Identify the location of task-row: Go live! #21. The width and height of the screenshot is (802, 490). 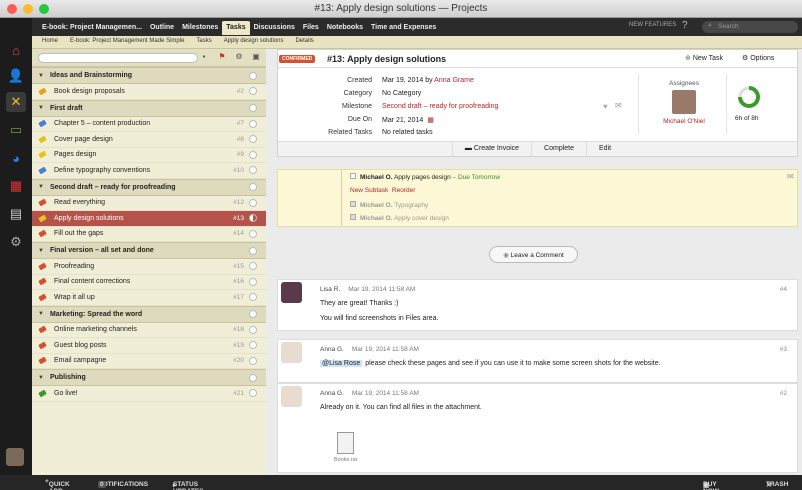
(149, 394).